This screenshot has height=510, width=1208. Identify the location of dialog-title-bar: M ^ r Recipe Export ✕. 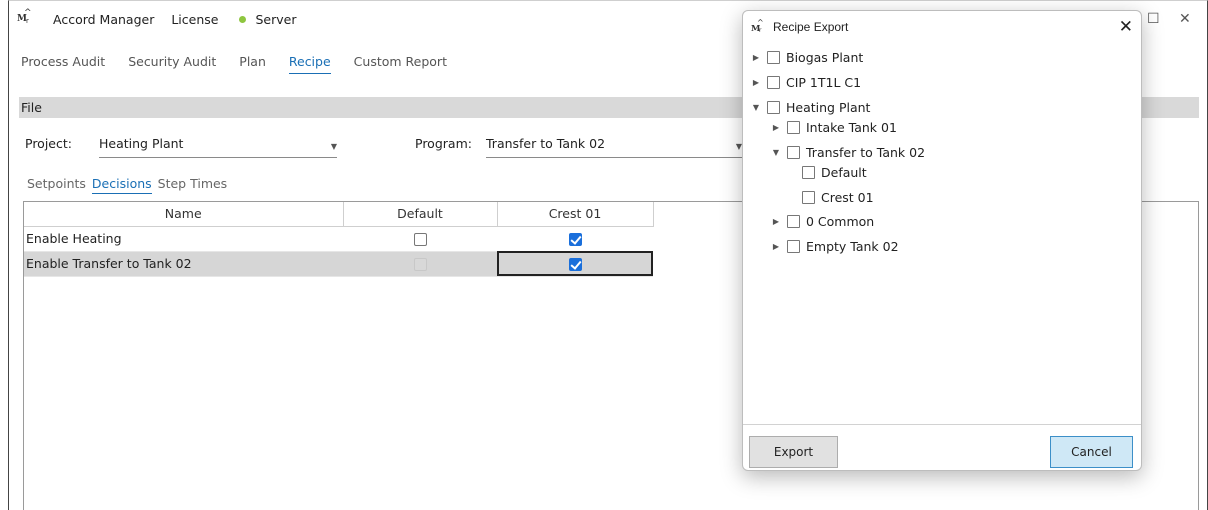
(942, 27).